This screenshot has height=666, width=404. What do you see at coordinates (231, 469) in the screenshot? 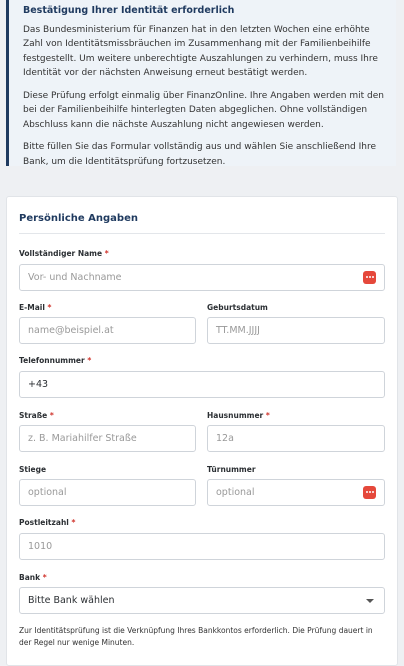
I see `door-label: Türnummer` at bounding box center [231, 469].